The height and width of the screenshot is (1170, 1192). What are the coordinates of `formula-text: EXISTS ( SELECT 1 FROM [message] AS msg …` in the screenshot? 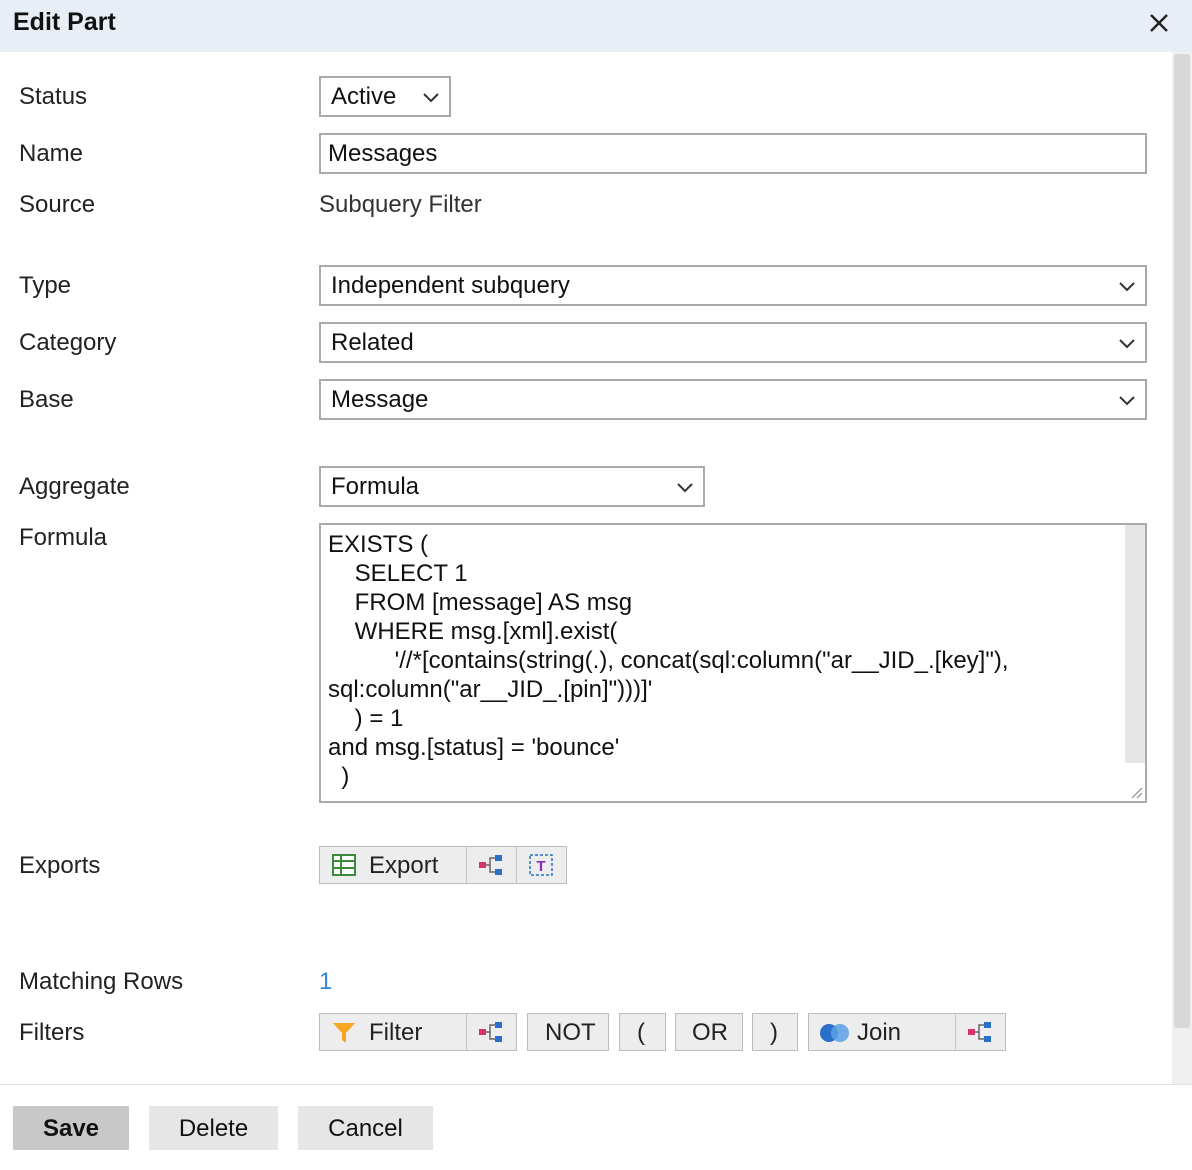 It's located at (668, 660).